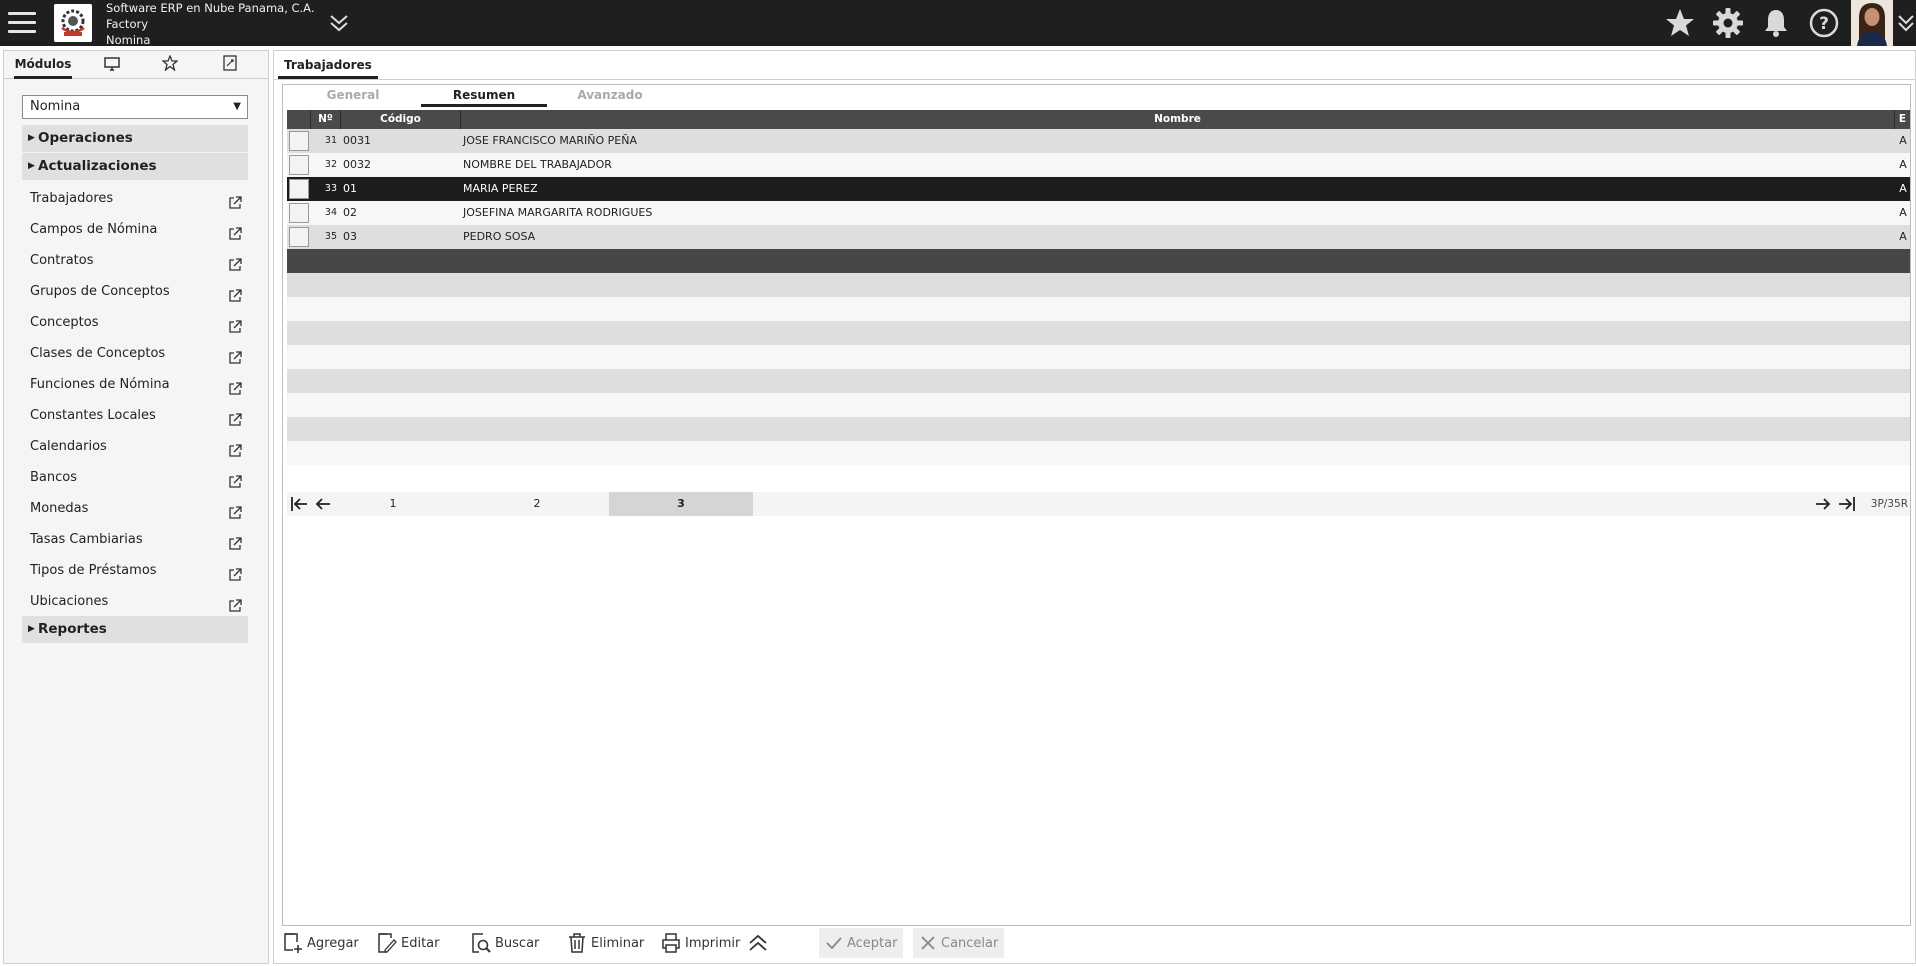 This screenshot has width=1916, height=966. Describe the element at coordinates (505, 943) in the screenshot. I see `search-button: Buscar` at that location.